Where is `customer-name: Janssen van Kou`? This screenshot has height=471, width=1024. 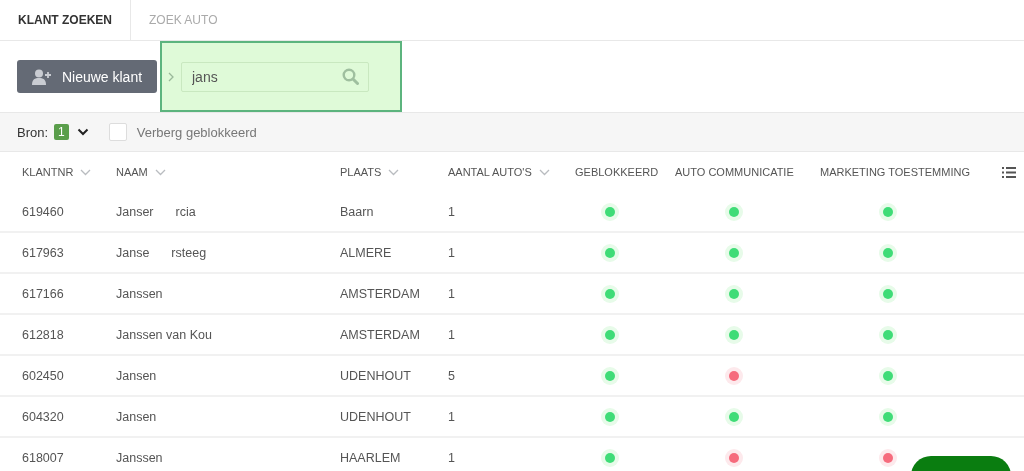
customer-name: Janssen van Kou is located at coordinates (164, 334).